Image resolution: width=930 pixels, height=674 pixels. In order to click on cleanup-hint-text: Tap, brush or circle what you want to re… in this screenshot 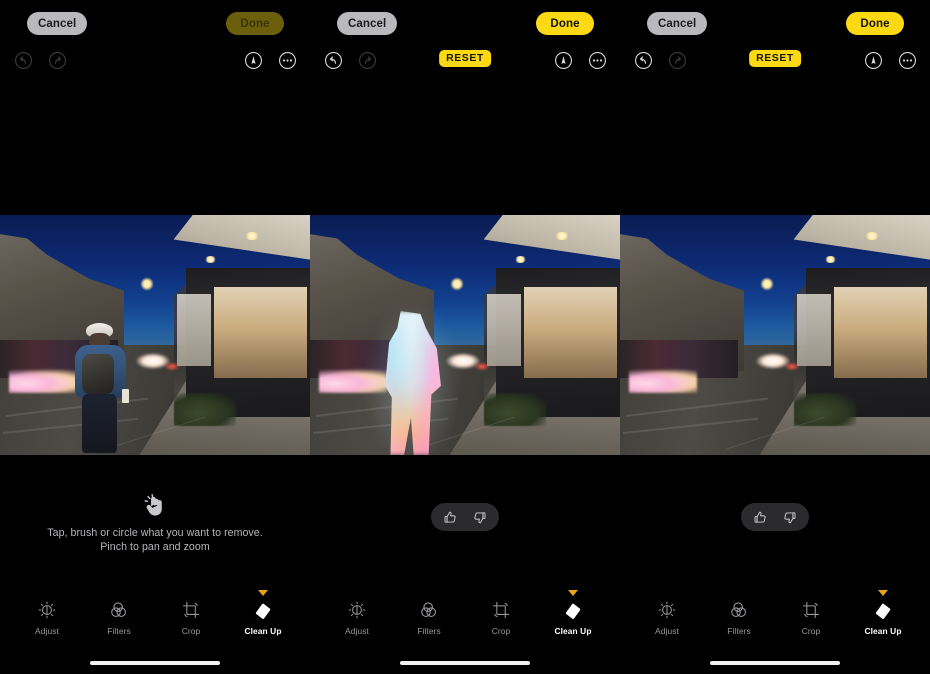, I will do `click(154, 540)`.